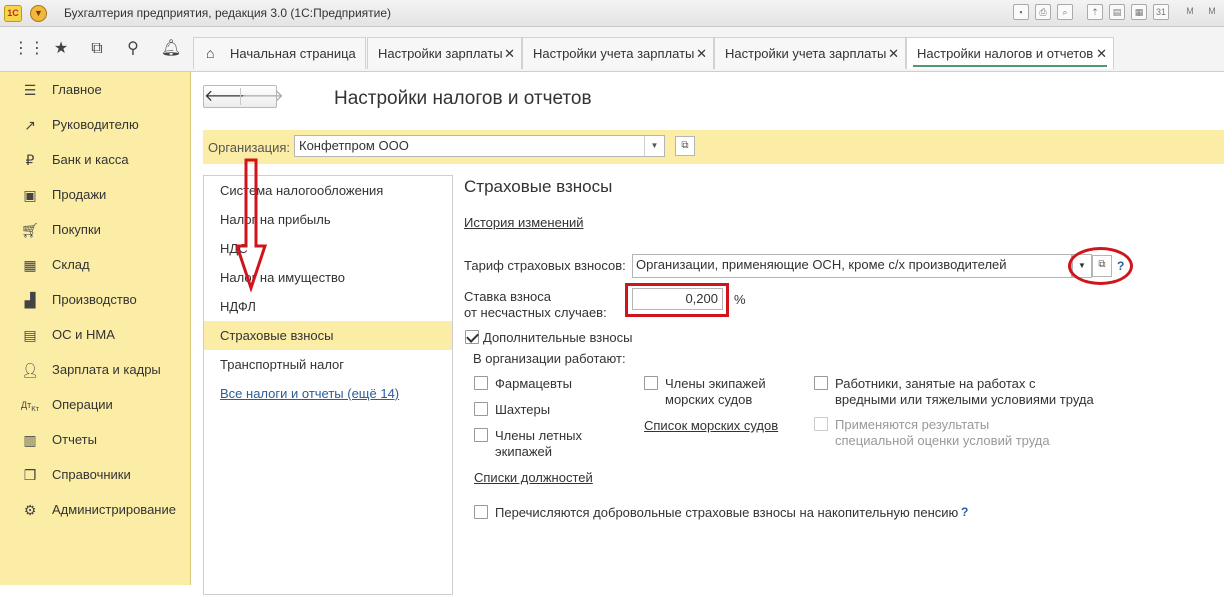 Image resolution: width=1224 pixels, height=595 pixels. What do you see at coordinates (30, 335) in the screenshot?
I see `assets-icon: ▤` at bounding box center [30, 335].